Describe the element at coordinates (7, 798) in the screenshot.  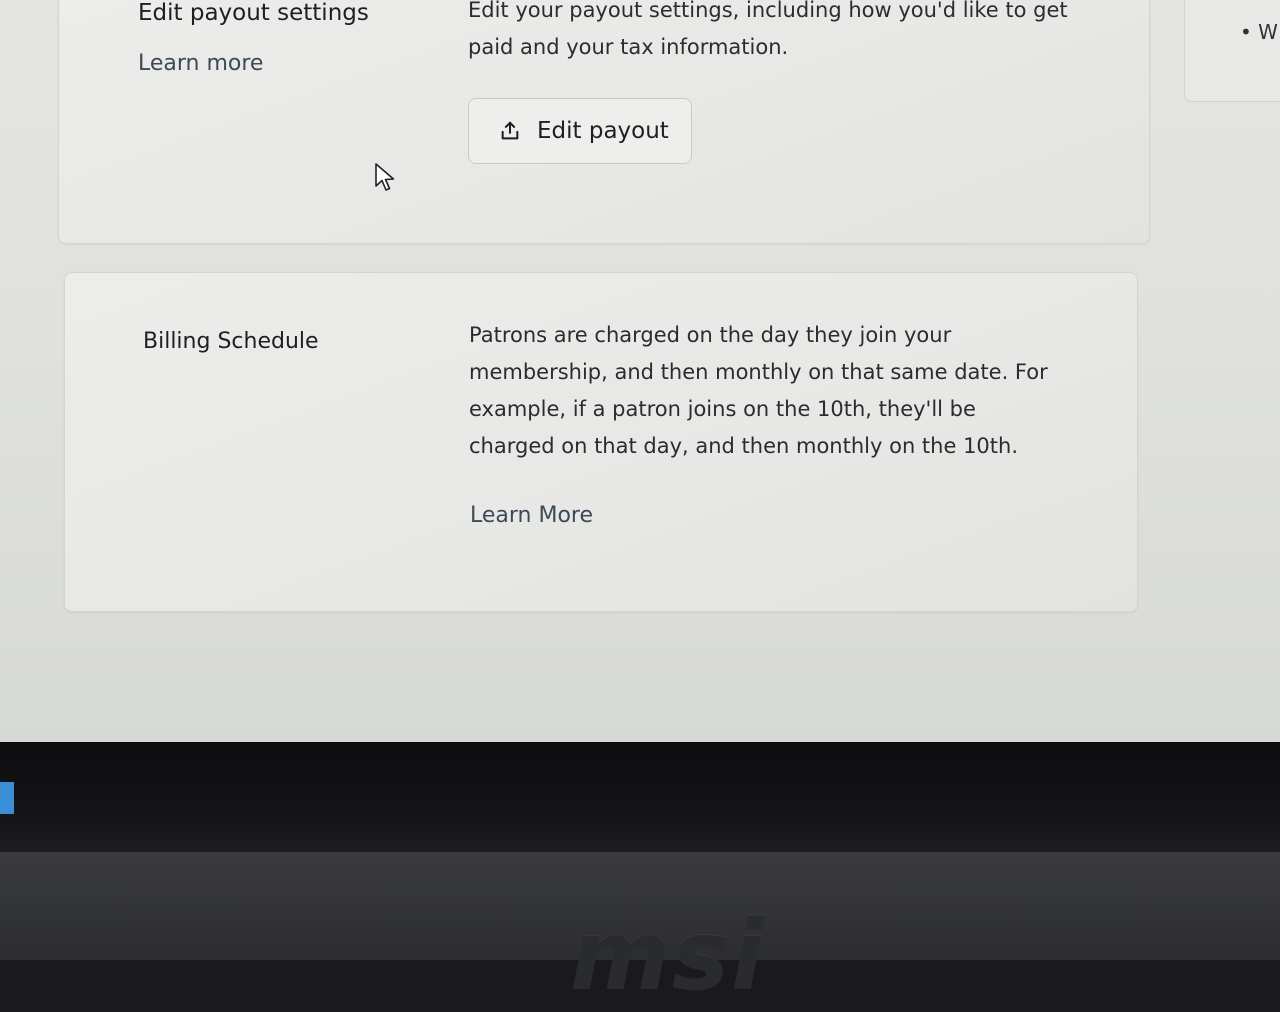
I see `taskbar-app-icon` at that location.